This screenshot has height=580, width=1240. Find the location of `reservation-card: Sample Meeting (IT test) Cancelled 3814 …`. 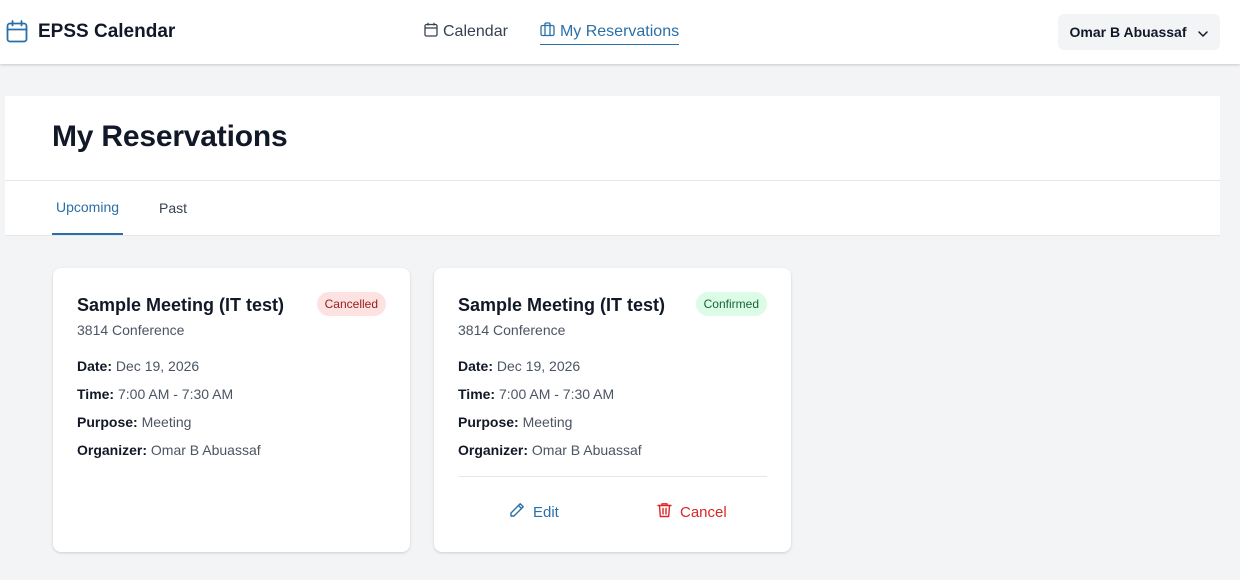

reservation-card: Sample Meeting (IT test) Cancelled 3814 … is located at coordinates (231, 410).